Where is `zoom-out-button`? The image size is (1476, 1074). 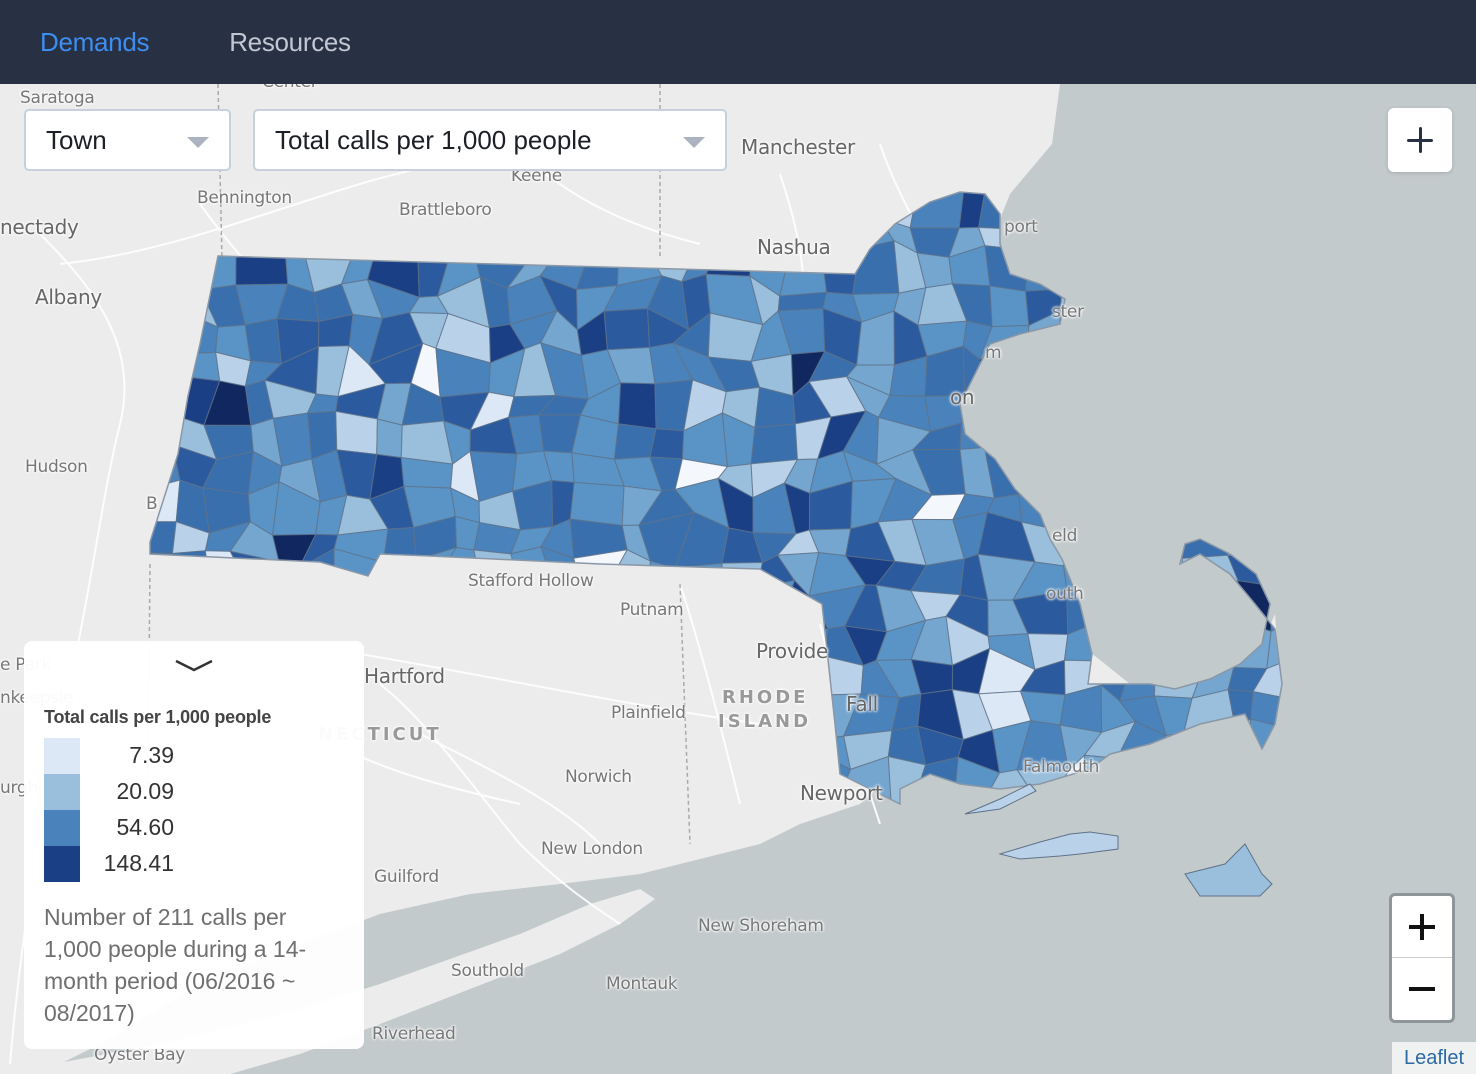
zoom-out-button is located at coordinates (1422, 989).